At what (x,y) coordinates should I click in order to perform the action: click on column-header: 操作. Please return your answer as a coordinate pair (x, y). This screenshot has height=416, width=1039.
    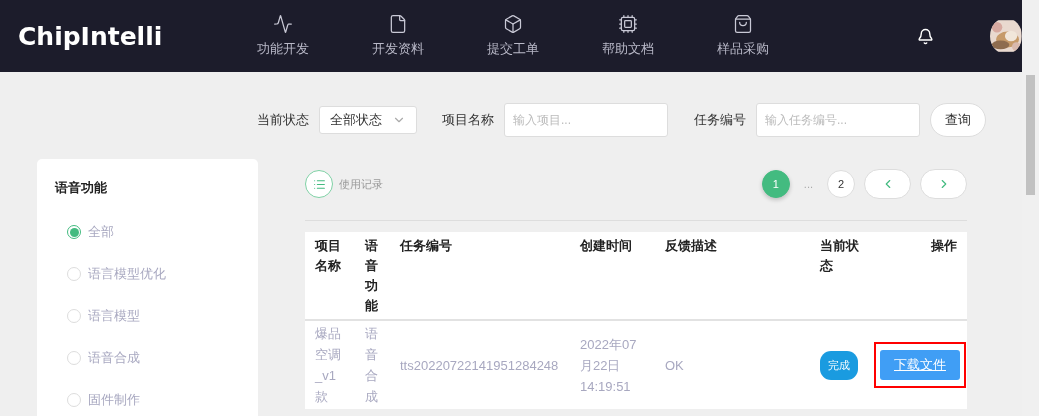
    Looking at the image, I should click on (918, 276).